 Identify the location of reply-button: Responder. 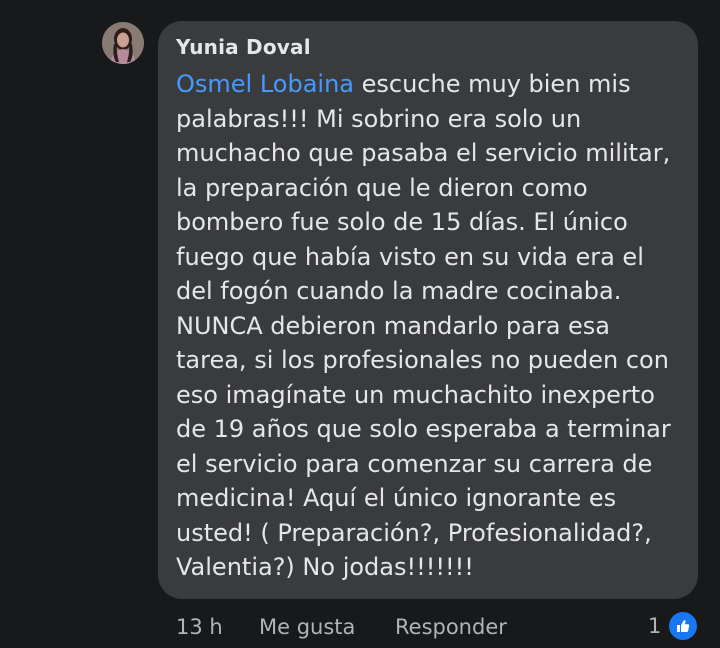
(451, 627).